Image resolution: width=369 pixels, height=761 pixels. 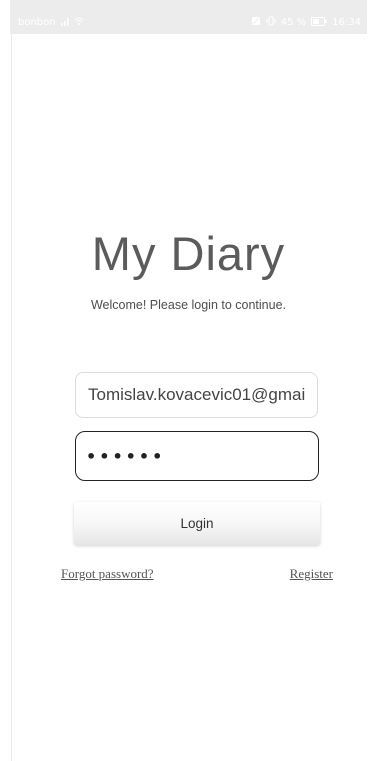 I want to click on status-right: 45 % 16:34, so click(x=306, y=22).